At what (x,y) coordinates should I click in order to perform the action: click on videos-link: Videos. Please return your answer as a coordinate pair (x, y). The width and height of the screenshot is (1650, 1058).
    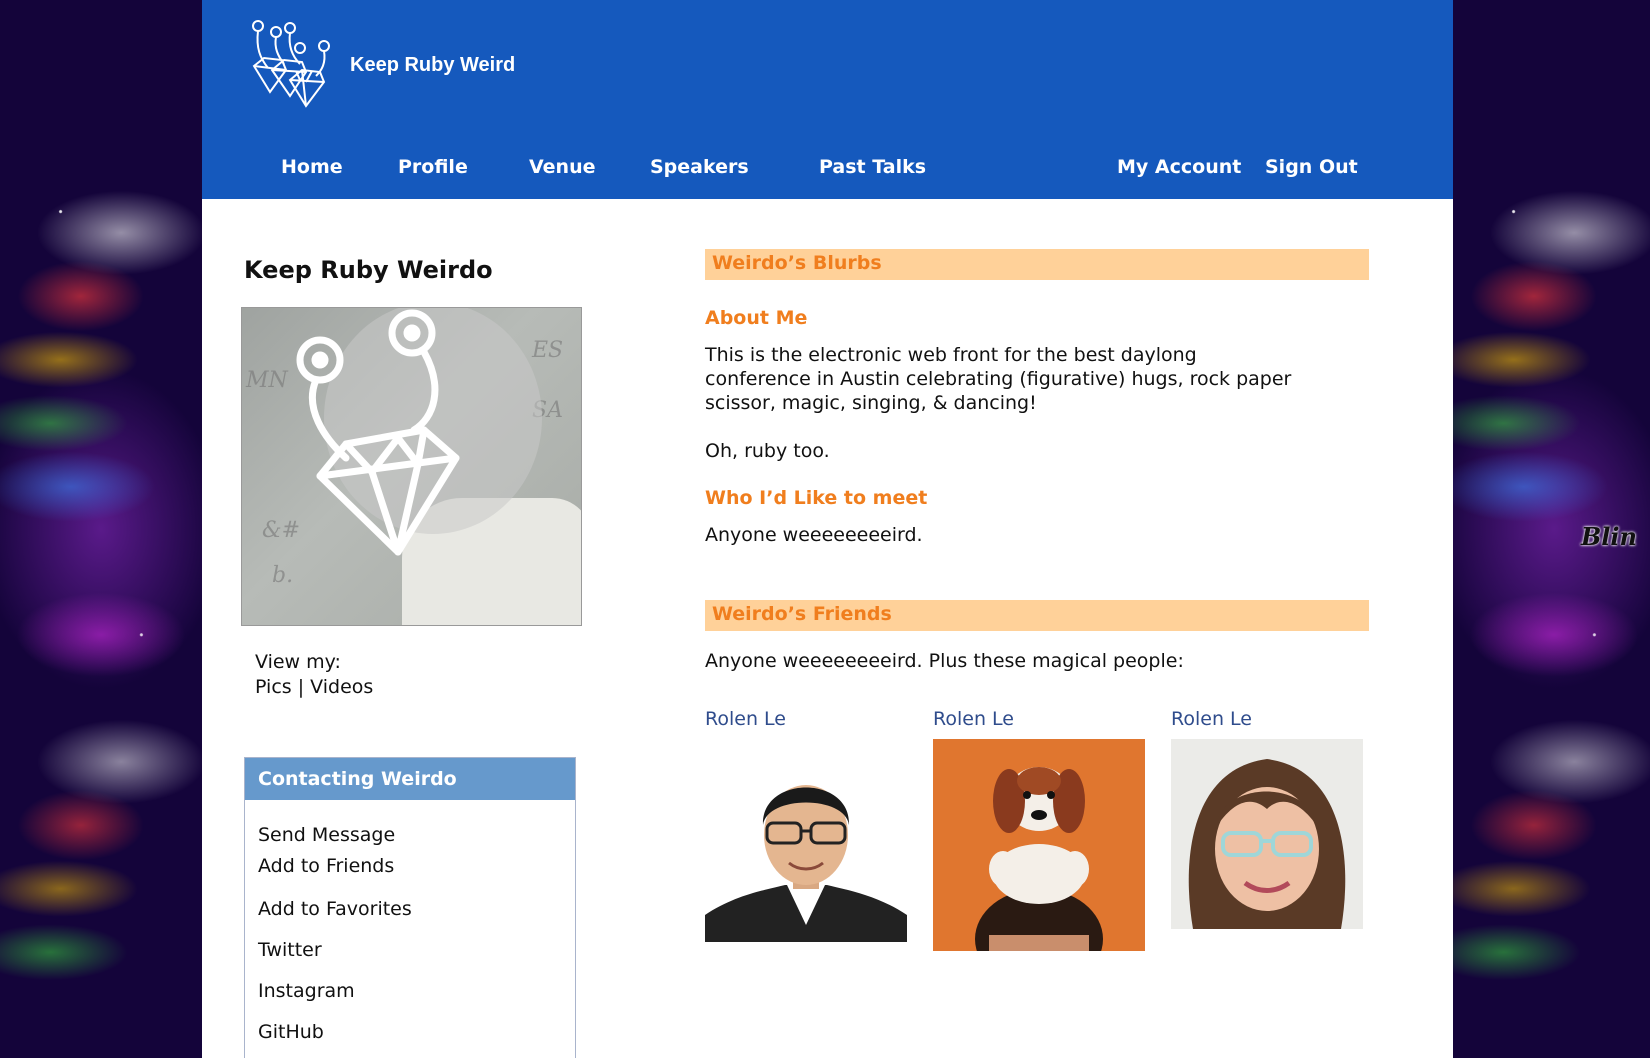
    Looking at the image, I should click on (341, 687).